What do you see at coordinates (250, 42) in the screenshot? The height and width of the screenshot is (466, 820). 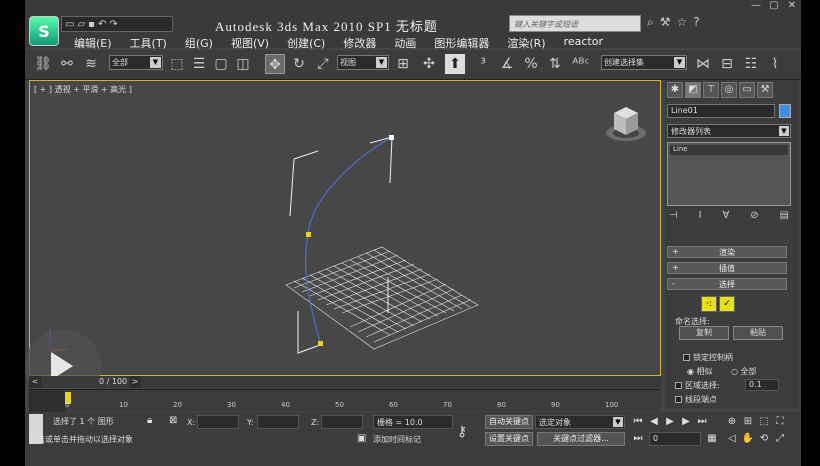 I see `menu-views: 视图(V)` at bounding box center [250, 42].